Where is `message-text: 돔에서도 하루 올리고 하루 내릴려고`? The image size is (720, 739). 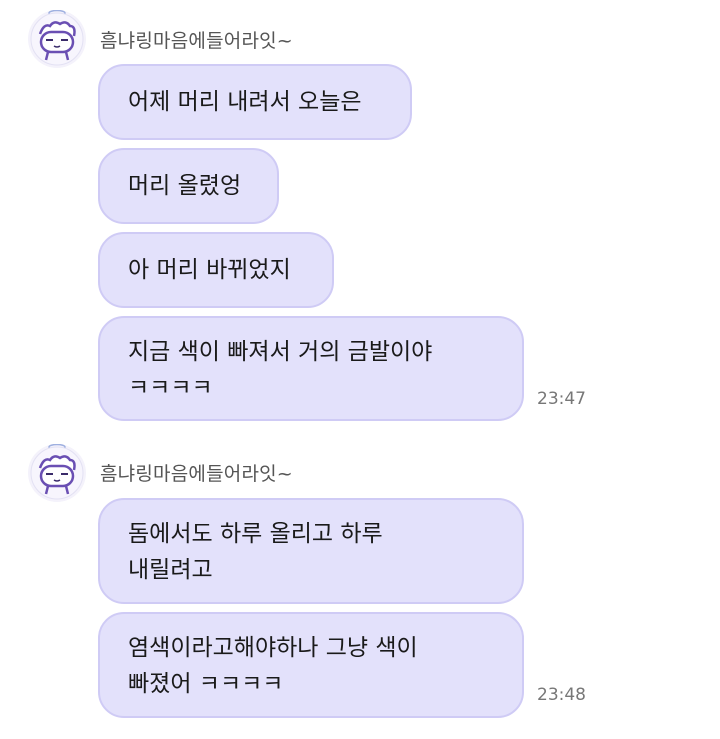
message-text: 돔에서도 하루 올리고 하루 내릴려고 is located at coordinates (255, 552).